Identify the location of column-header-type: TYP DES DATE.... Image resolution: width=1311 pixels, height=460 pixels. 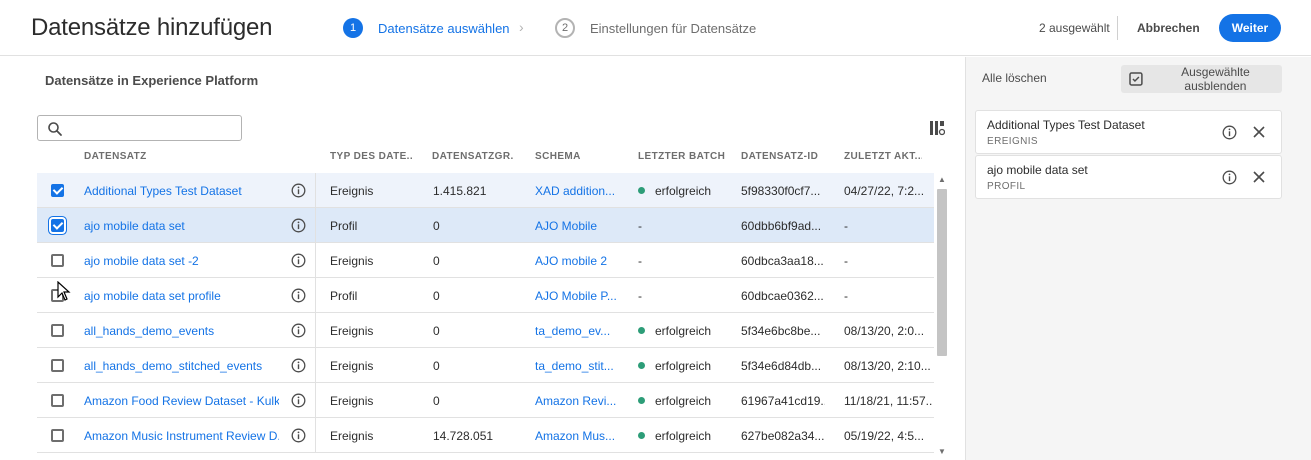
(371, 156).